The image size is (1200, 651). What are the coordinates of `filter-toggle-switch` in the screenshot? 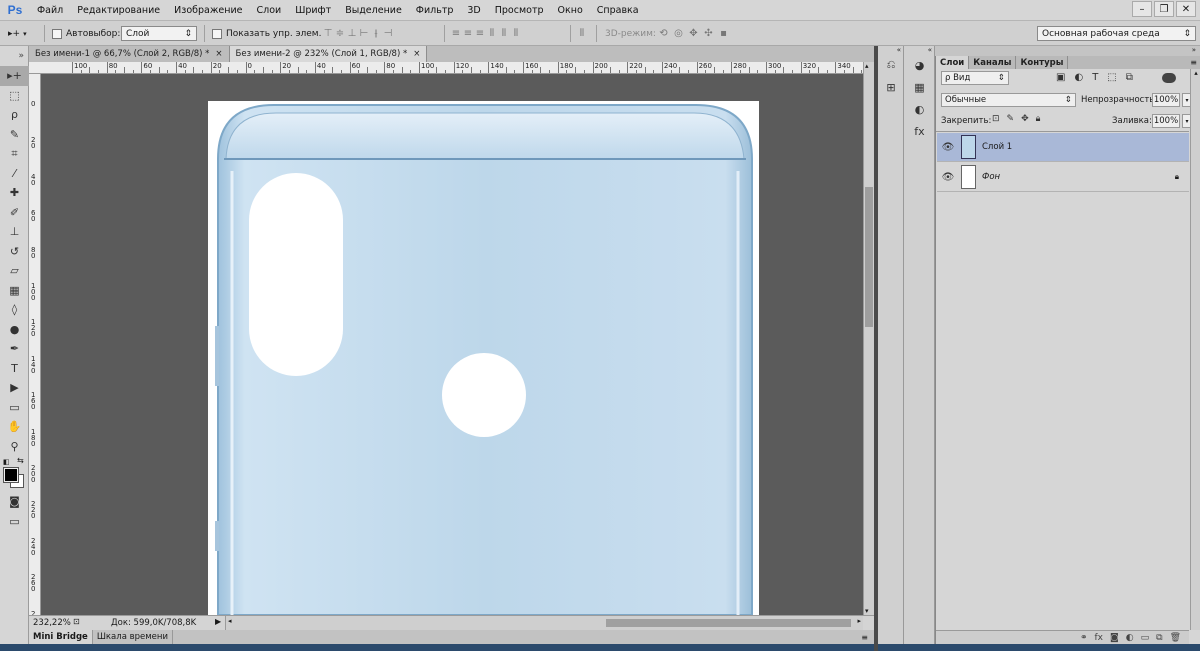 It's located at (1169, 78).